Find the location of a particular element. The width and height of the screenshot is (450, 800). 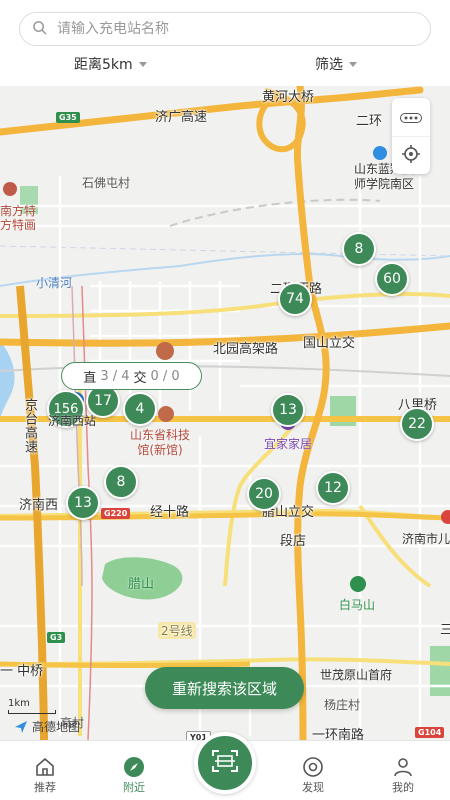

tab-discover: 发现 is located at coordinates (313, 775).